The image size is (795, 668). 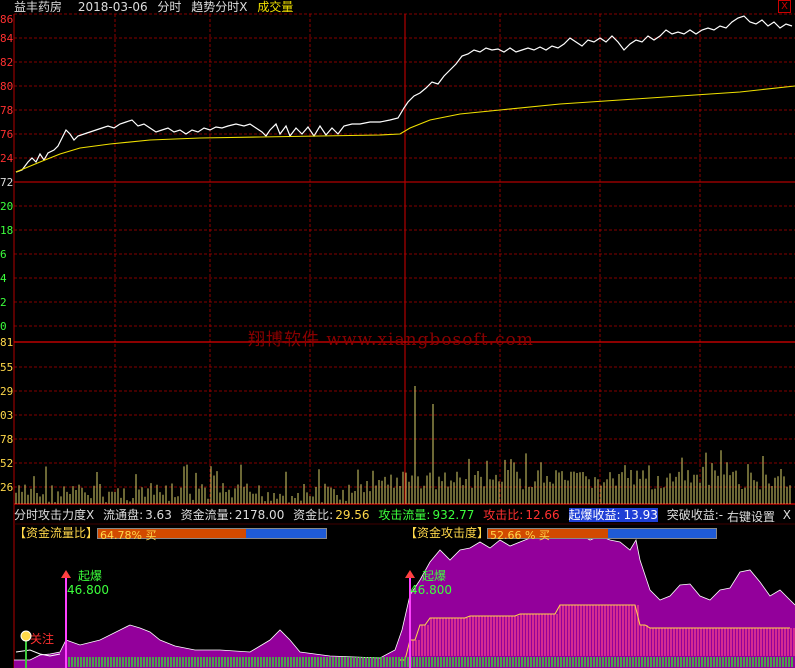 I want to click on fund-flow-ratio-gauge: 64.78% 买, so click(x=212, y=535).